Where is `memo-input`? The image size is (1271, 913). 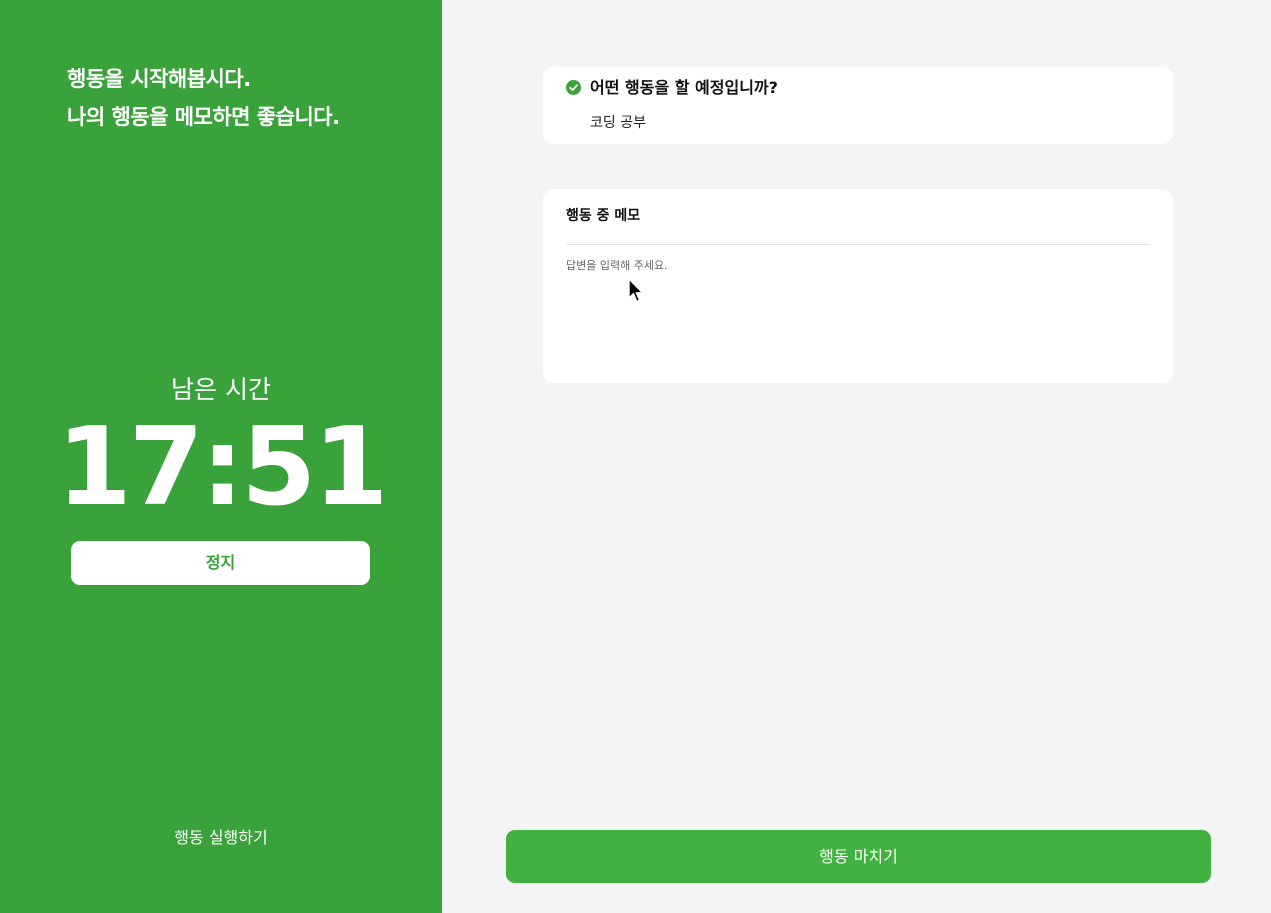 memo-input is located at coordinates (858, 313).